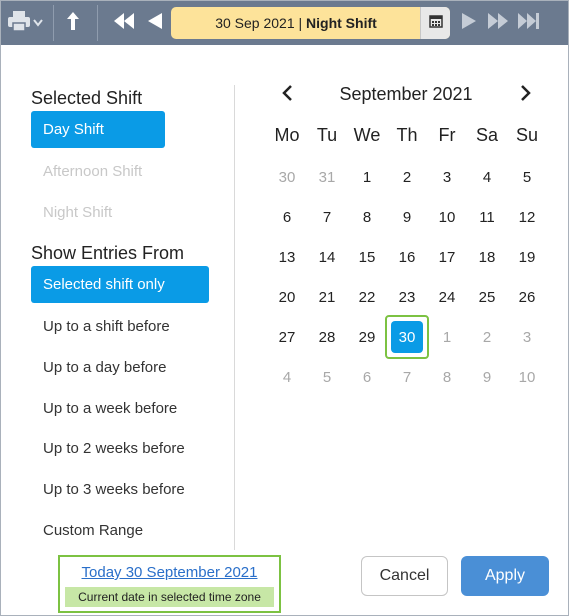 This screenshot has width=569, height=616. What do you see at coordinates (341, 23) in the screenshot?
I see `shift-value: Night Shift` at bounding box center [341, 23].